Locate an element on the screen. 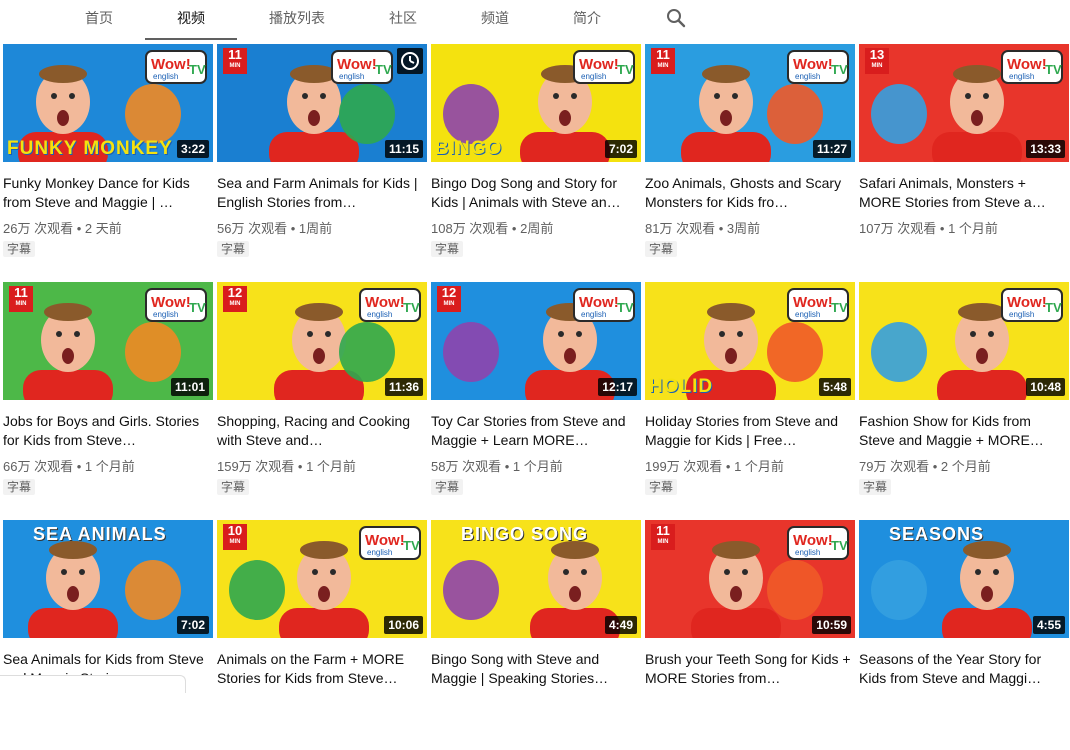 This screenshot has height=750, width=1070. video-thumbnail: 13 MIN Wow! english TV 13:33 is located at coordinates (964, 103).